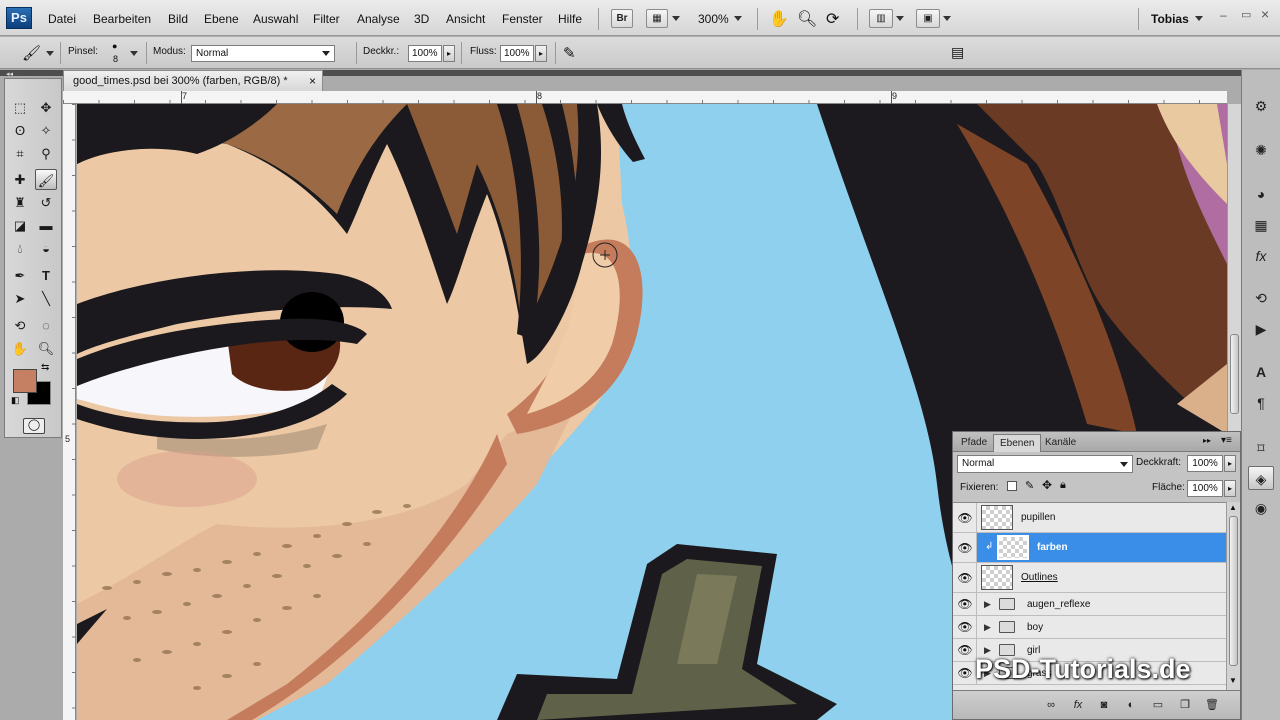 The image size is (1280, 720). What do you see at coordinates (1230, 488) in the screenshot?
I see `layer-fill-slider-button: ▸` at bounding box center [1230, 488].